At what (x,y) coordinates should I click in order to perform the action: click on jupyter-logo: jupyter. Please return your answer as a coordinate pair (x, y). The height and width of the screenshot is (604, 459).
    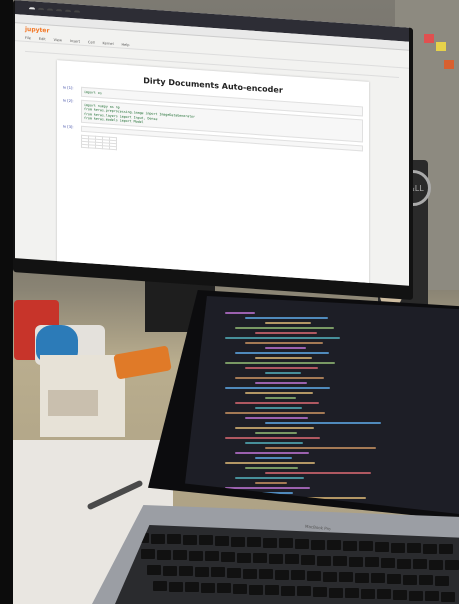
    Looking at the image, I should click on (37, 30).